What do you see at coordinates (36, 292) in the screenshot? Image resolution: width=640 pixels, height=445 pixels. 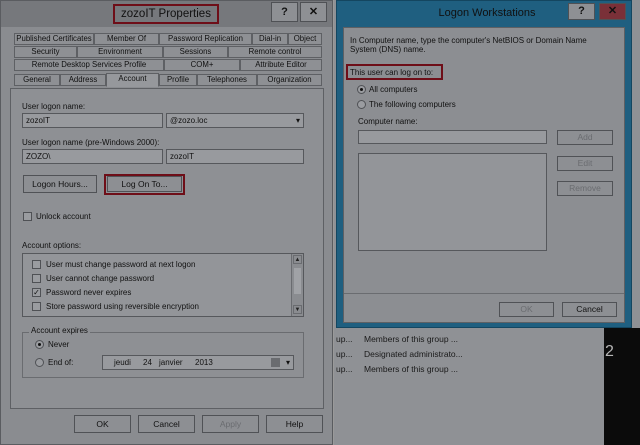 I see `option-checkbox: ✓` at bounding box center [36, 292].